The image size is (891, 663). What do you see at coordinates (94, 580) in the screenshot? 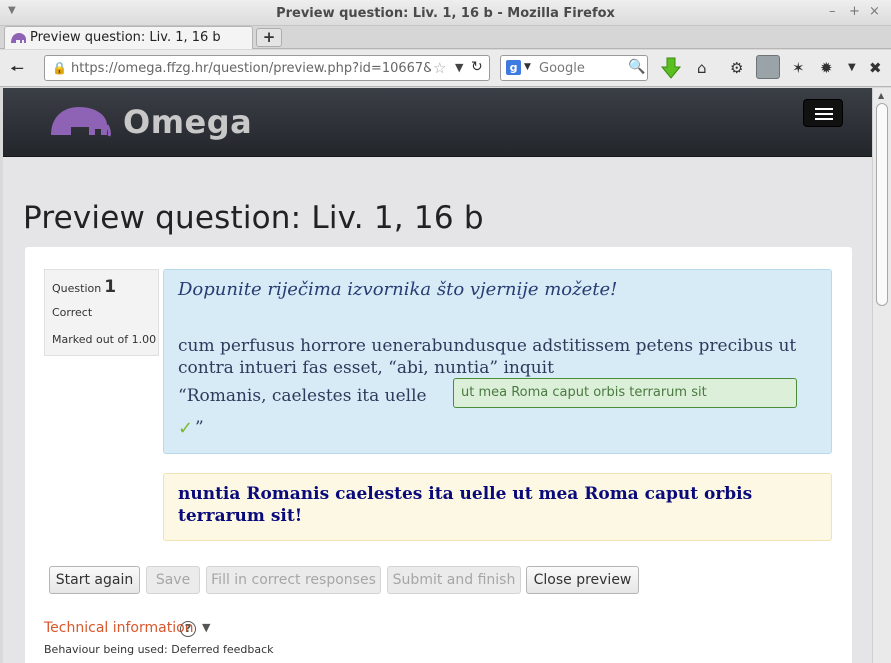
I see `start-again-button: Start again` at bounding box center [94, 580].